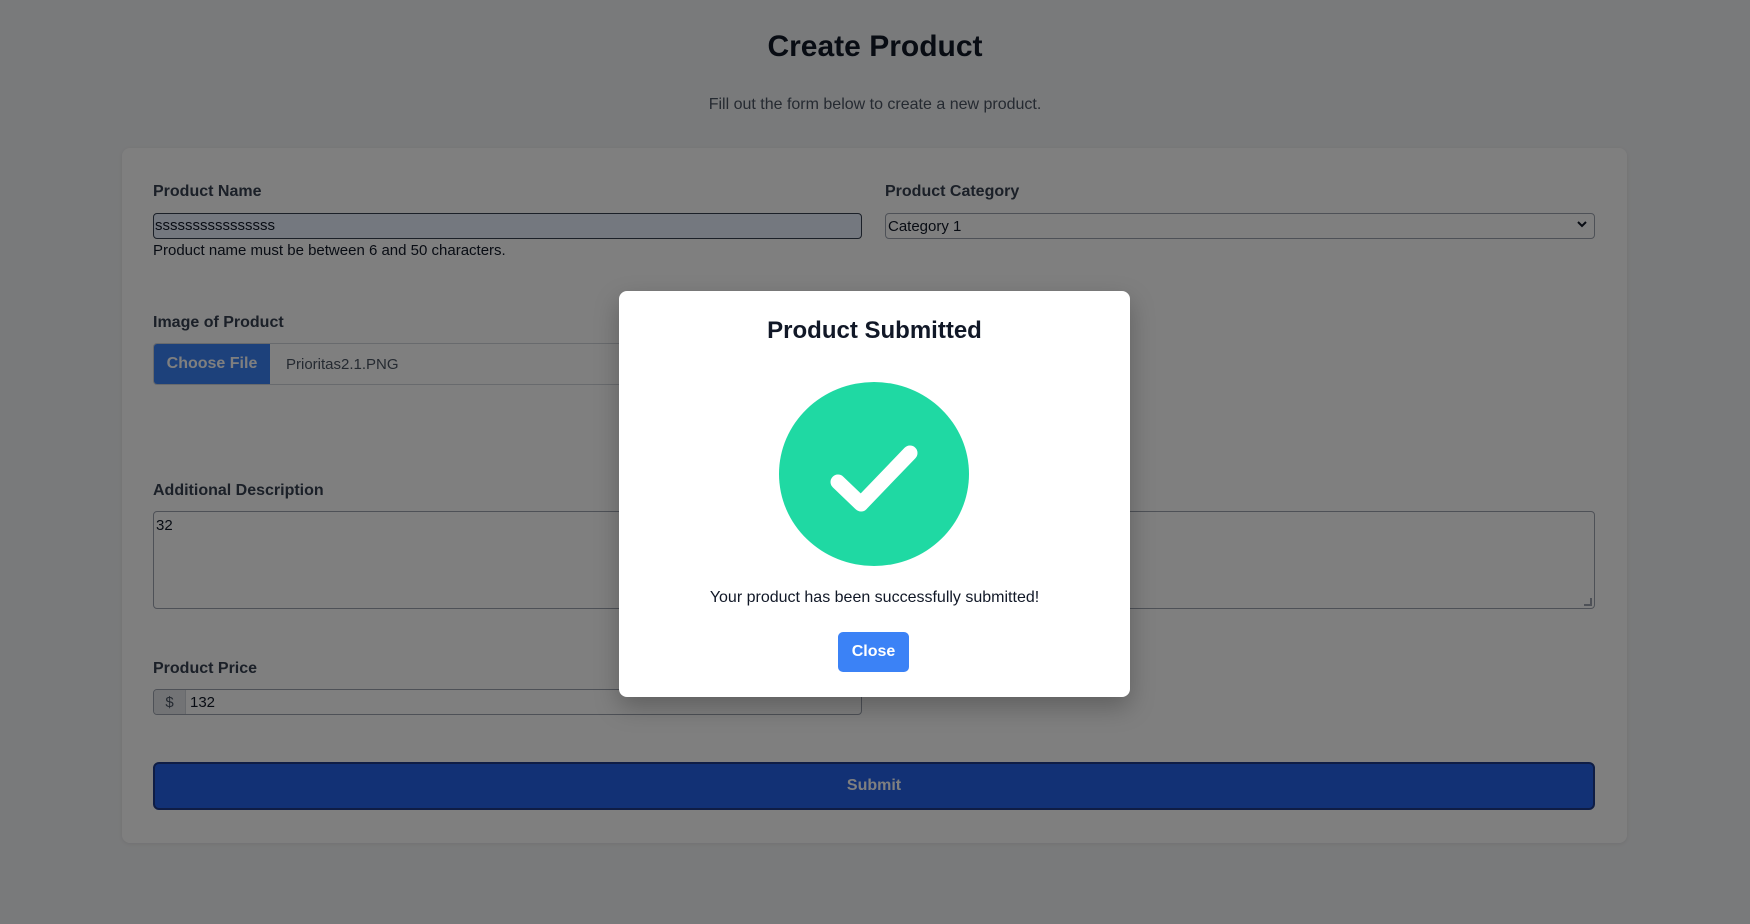 This screenshot has width=1750, height=924. Describe the element at coordinates (874, 474) in the screenshot. I see `check-circle-icon` at that location.